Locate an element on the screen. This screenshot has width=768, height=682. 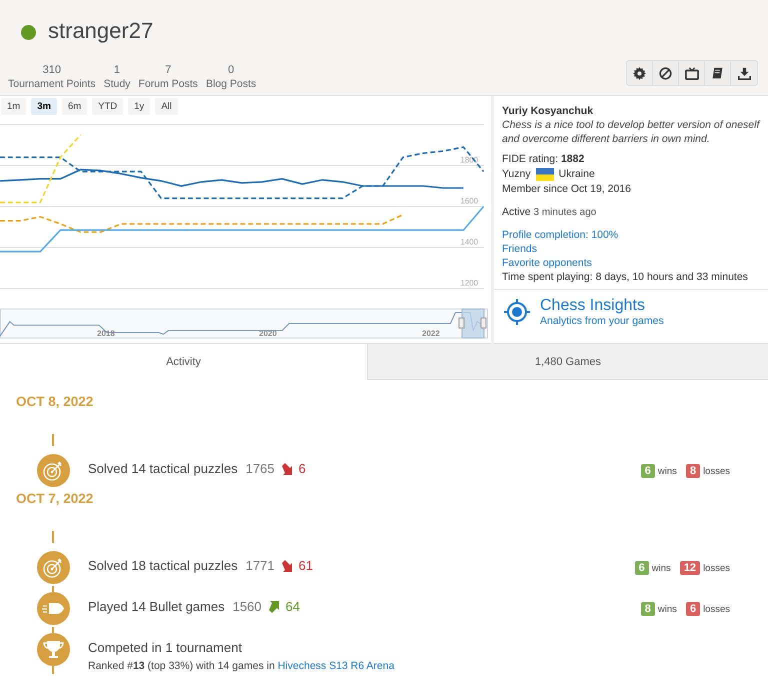
flag-icon is located at coordinates (545, 174).